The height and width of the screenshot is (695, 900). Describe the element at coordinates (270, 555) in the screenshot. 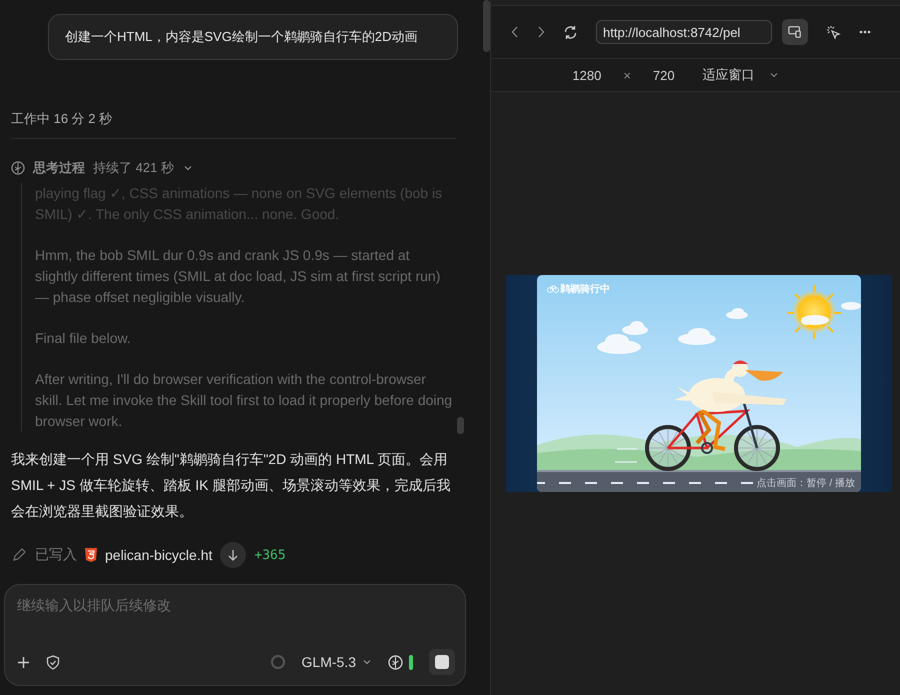

I see `lines-added: +365` at that location.